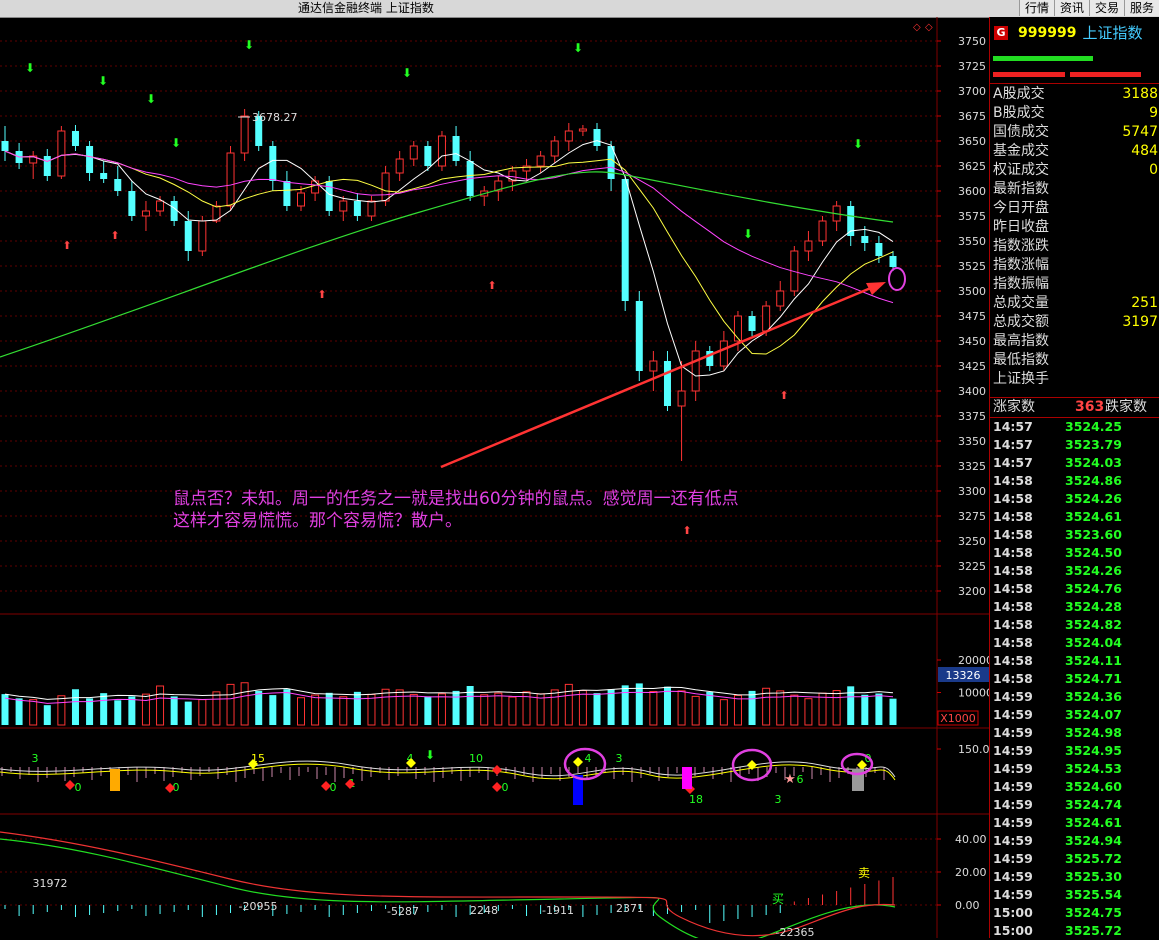 Image resolution: width=1159 pixels, height=940 pixels. Describe the element at coordinates (971, 872) in the screenshot. I see `macd-tick-label: 20.00` at that location.